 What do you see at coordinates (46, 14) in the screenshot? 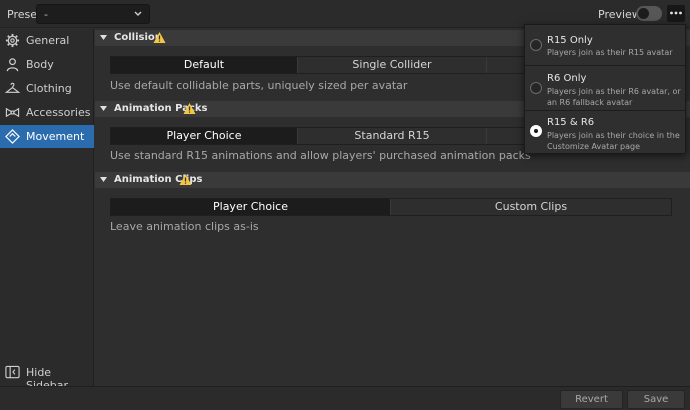
I see `preset-value: -` at bounding box center [46, 14].